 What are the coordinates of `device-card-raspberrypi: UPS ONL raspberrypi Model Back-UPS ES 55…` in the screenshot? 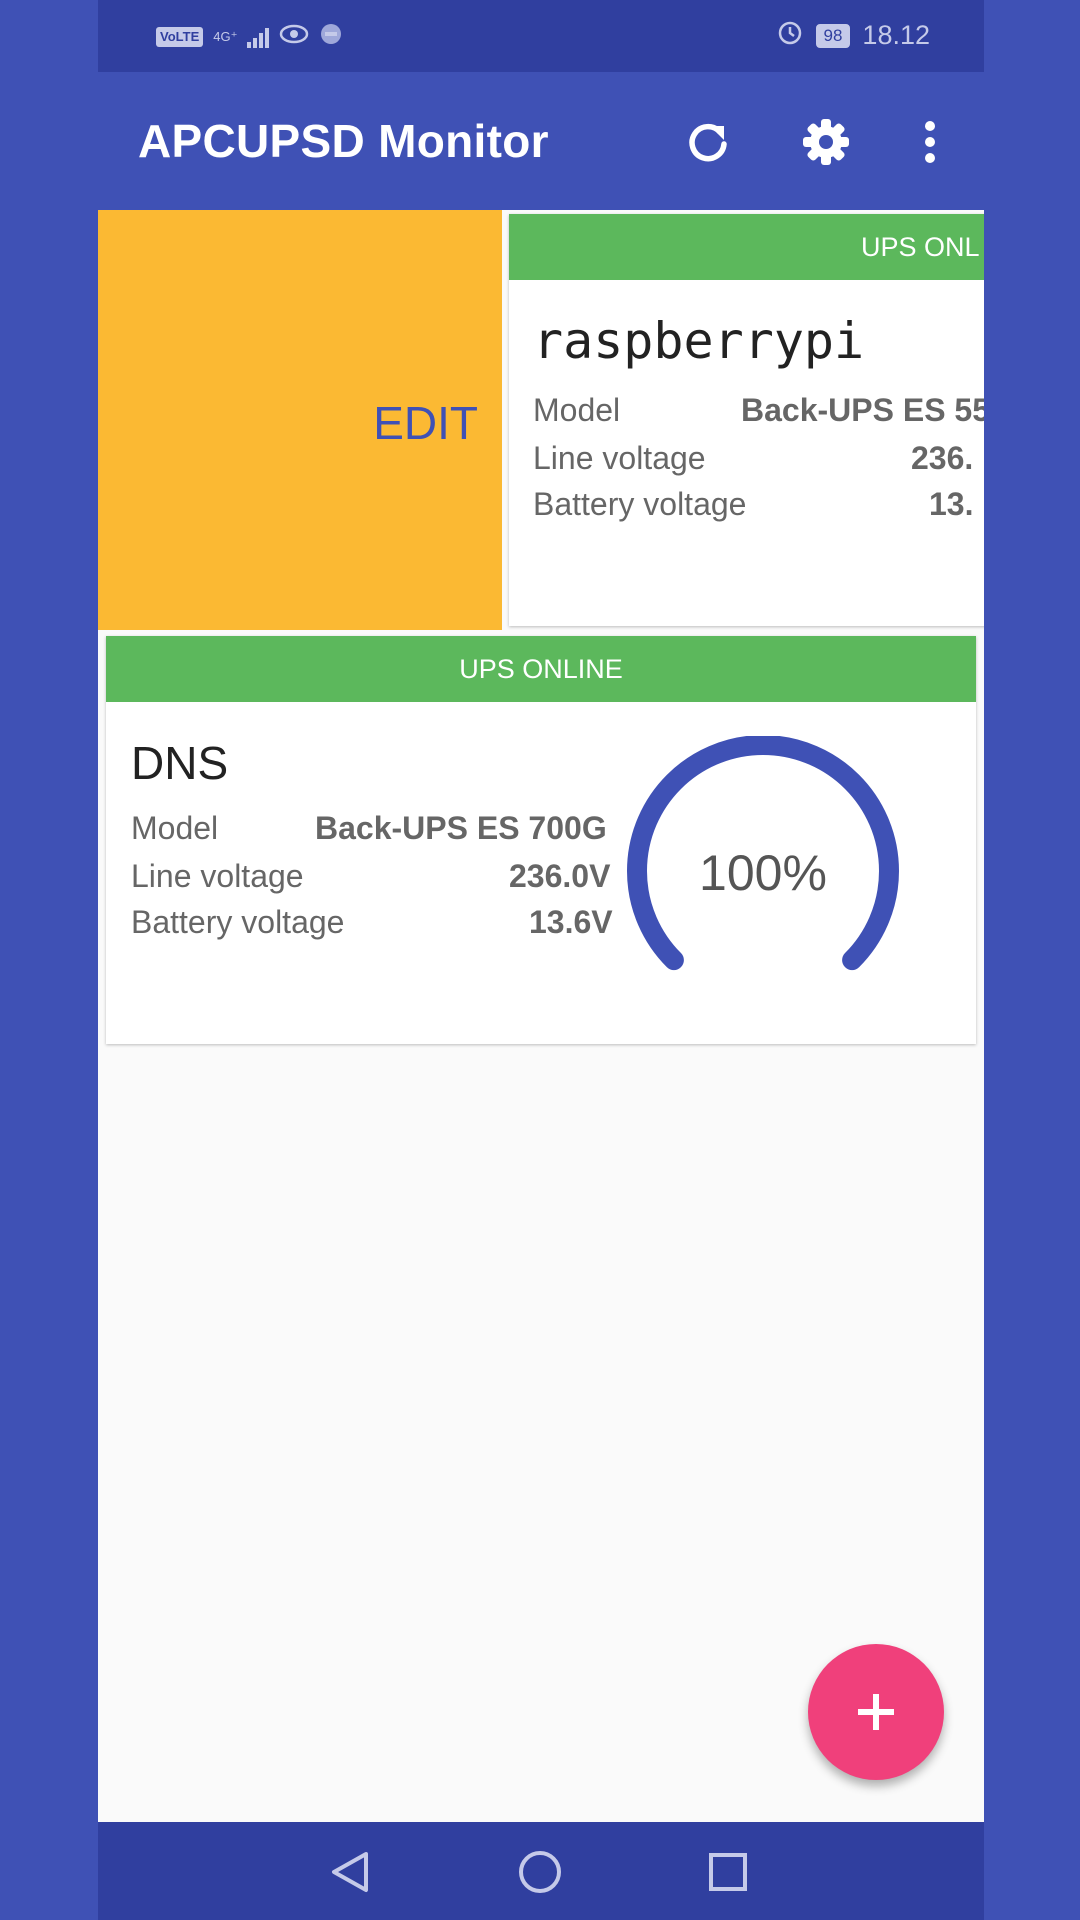 It's located at (746, 420).